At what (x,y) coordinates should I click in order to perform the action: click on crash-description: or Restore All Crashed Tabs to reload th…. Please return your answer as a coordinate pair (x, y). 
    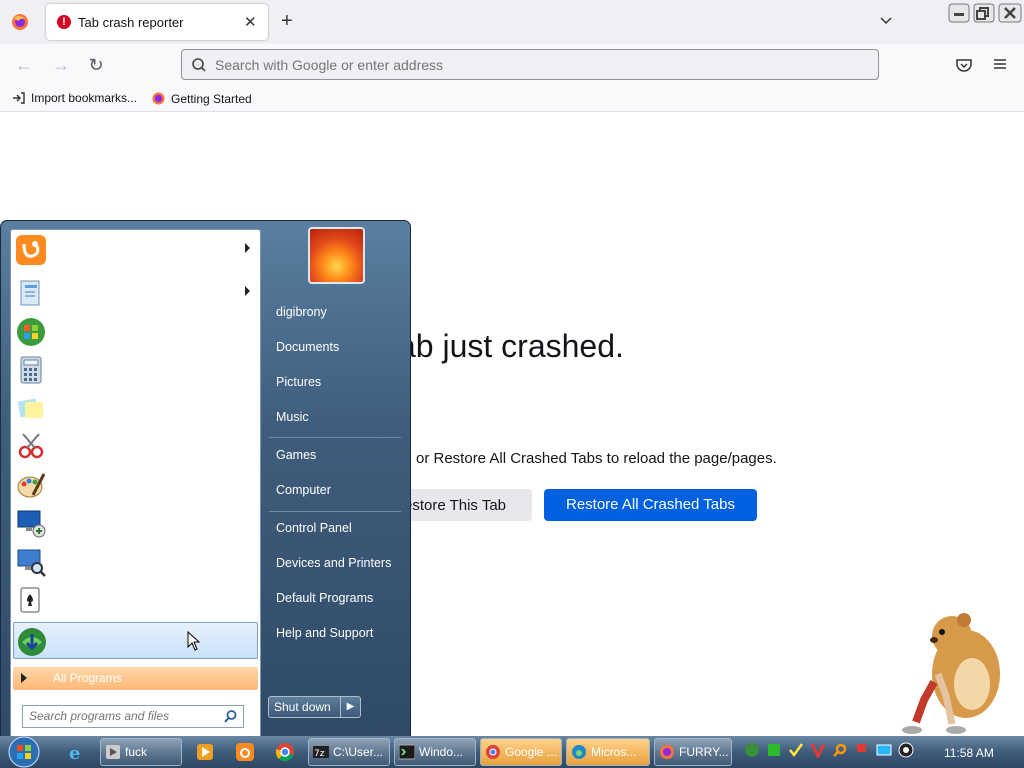
    Looking at the image, I should click on (596, 458).